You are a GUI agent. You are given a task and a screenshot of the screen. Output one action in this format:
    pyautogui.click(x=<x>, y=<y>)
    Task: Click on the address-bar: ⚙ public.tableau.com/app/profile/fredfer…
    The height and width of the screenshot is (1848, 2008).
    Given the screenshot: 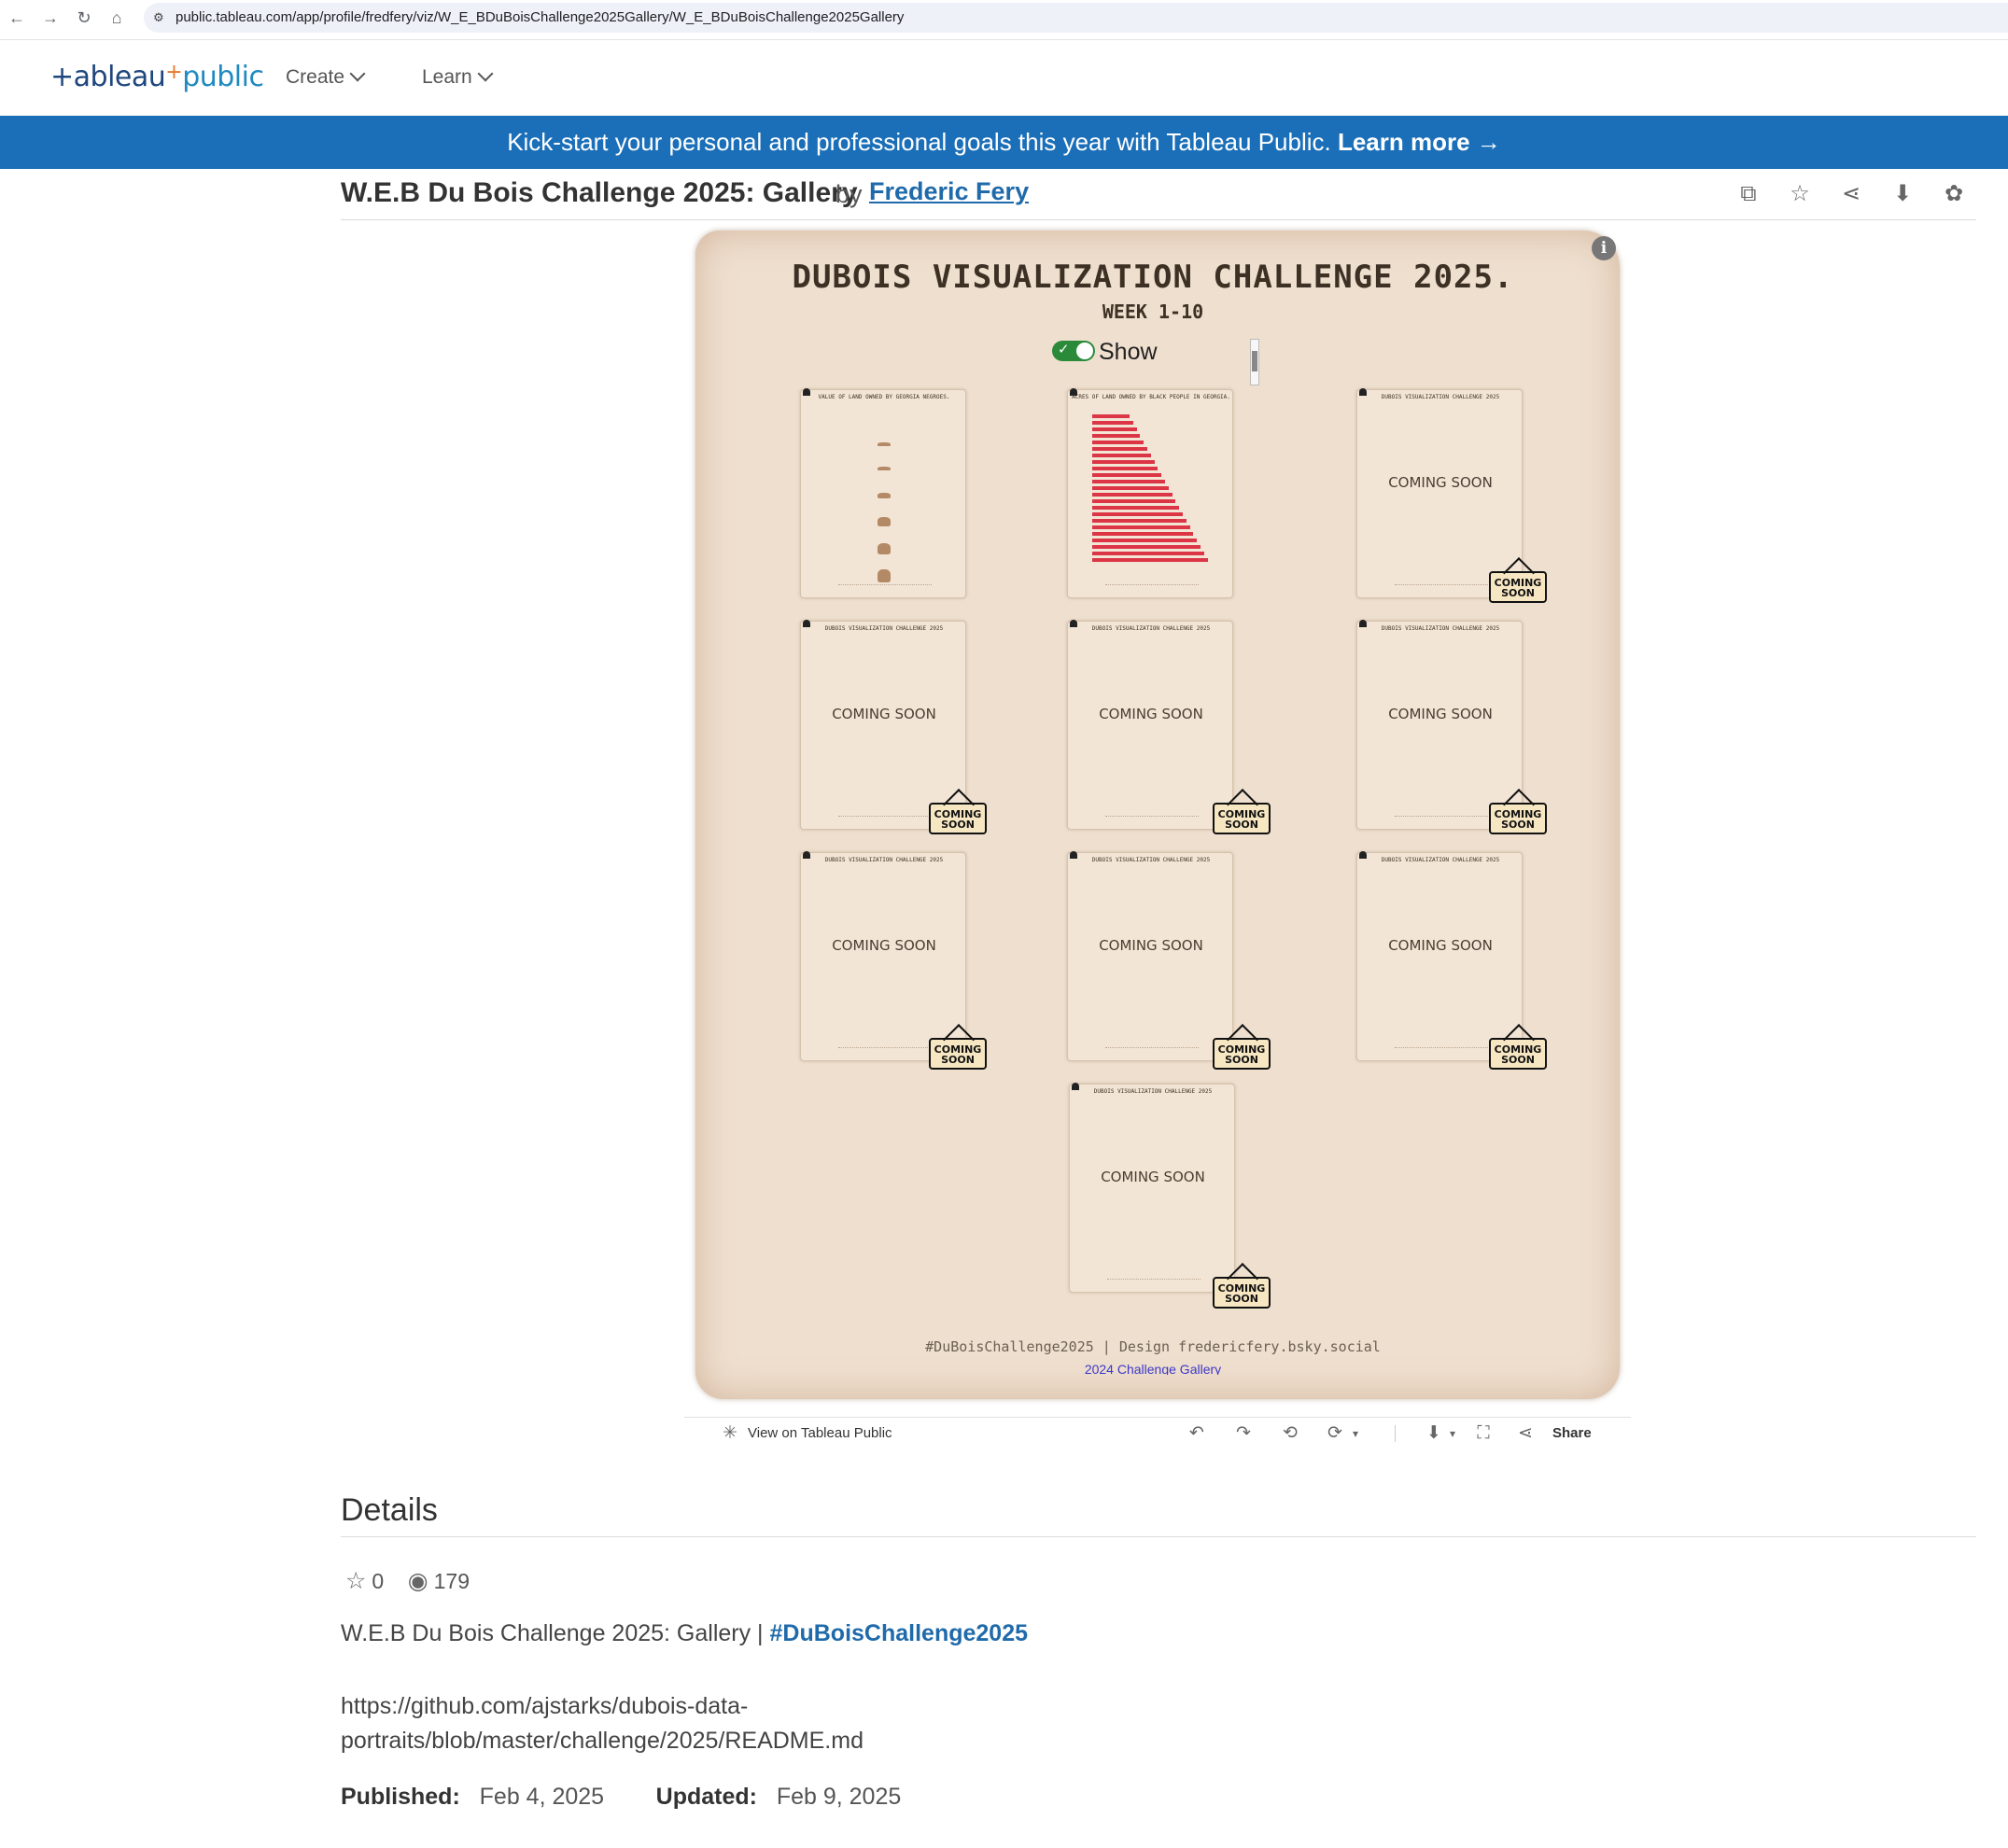 What is the action you would take?
    pyautogui.click(x=1076, y=18)
    